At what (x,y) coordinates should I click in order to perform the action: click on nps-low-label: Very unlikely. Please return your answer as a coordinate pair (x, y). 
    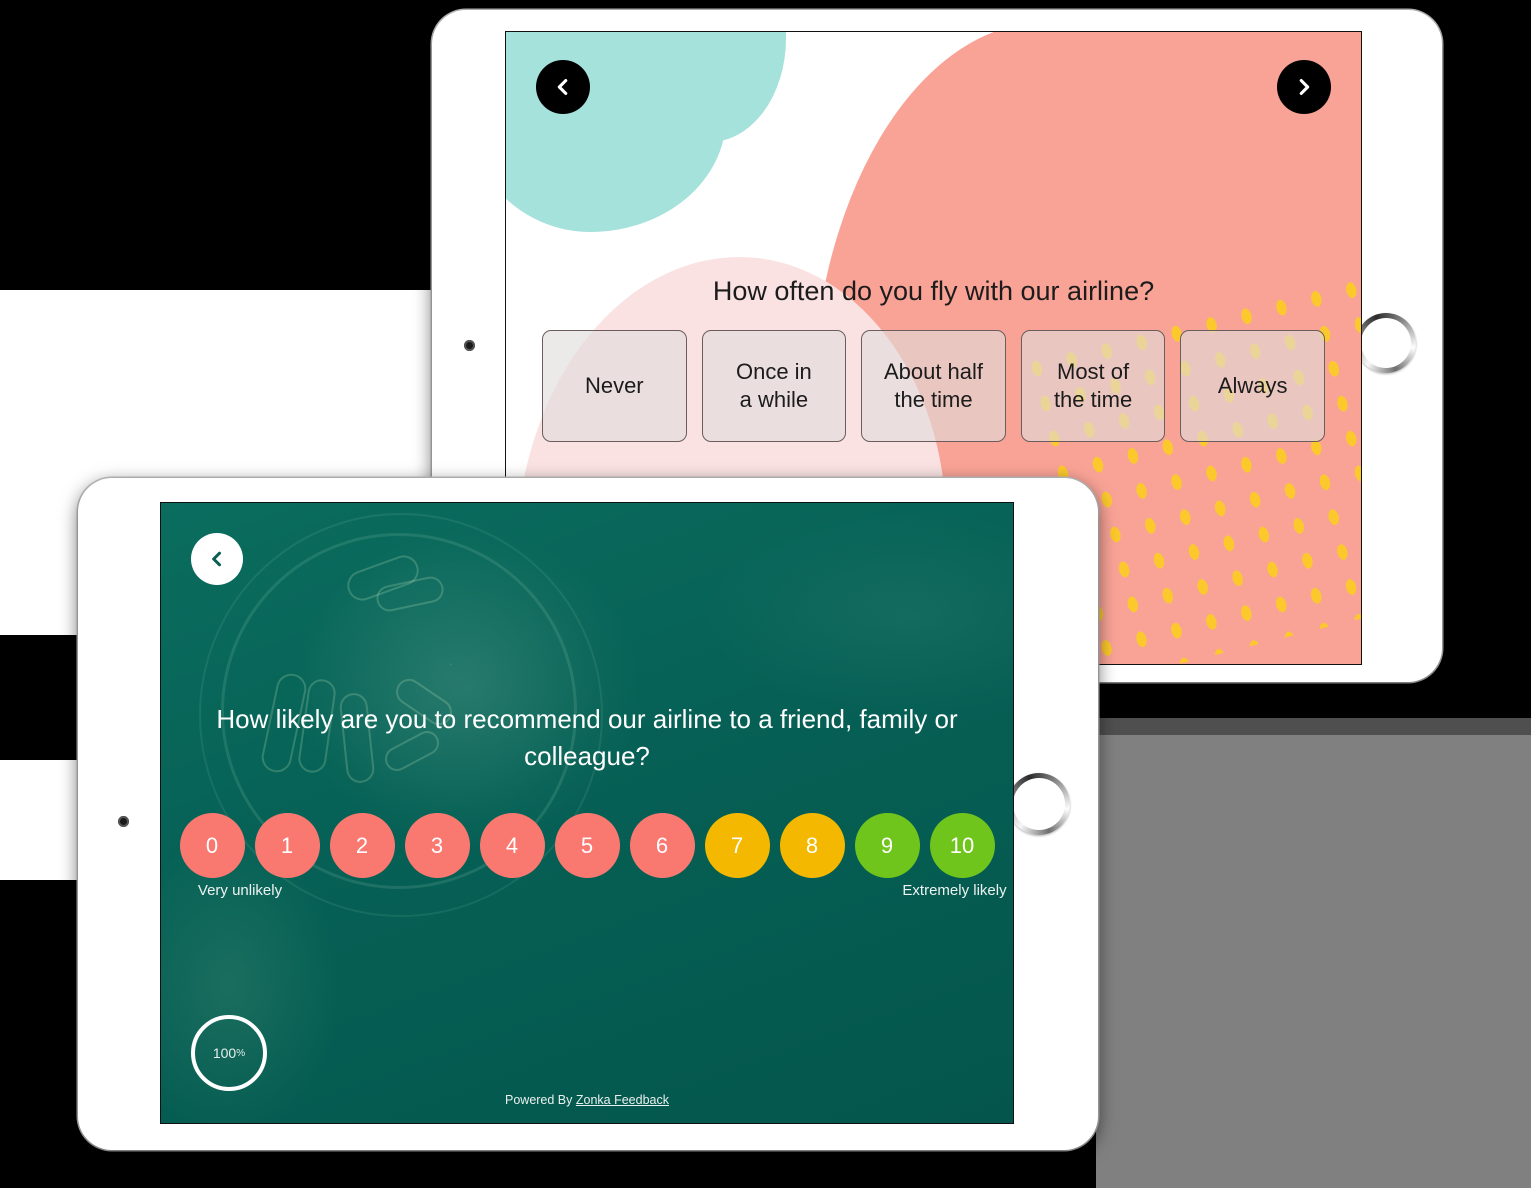
    Looking at the image, I should click on (240, 890).